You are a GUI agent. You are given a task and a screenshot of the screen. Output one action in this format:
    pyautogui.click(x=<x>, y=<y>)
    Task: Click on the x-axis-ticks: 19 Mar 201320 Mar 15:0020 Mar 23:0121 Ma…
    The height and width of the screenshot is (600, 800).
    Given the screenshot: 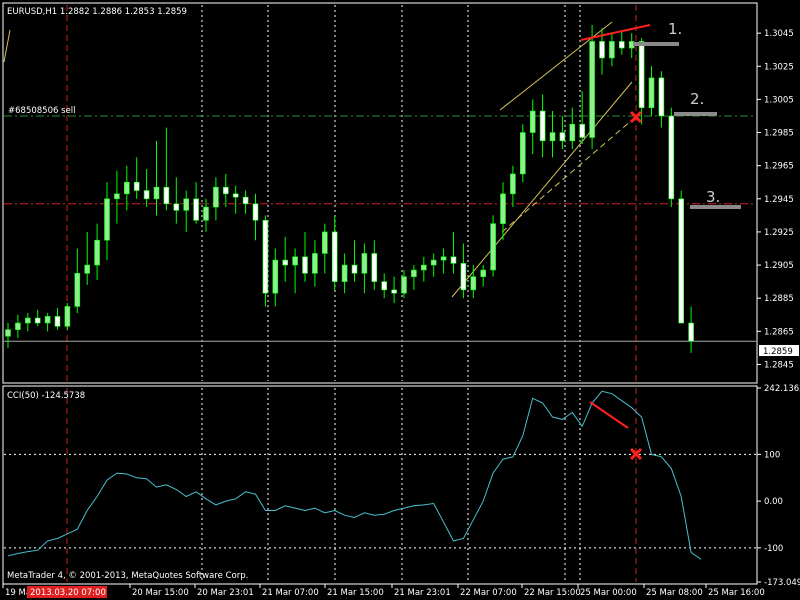 What is the action you would take?
    pyautogui.click(x=383, y=591)
    